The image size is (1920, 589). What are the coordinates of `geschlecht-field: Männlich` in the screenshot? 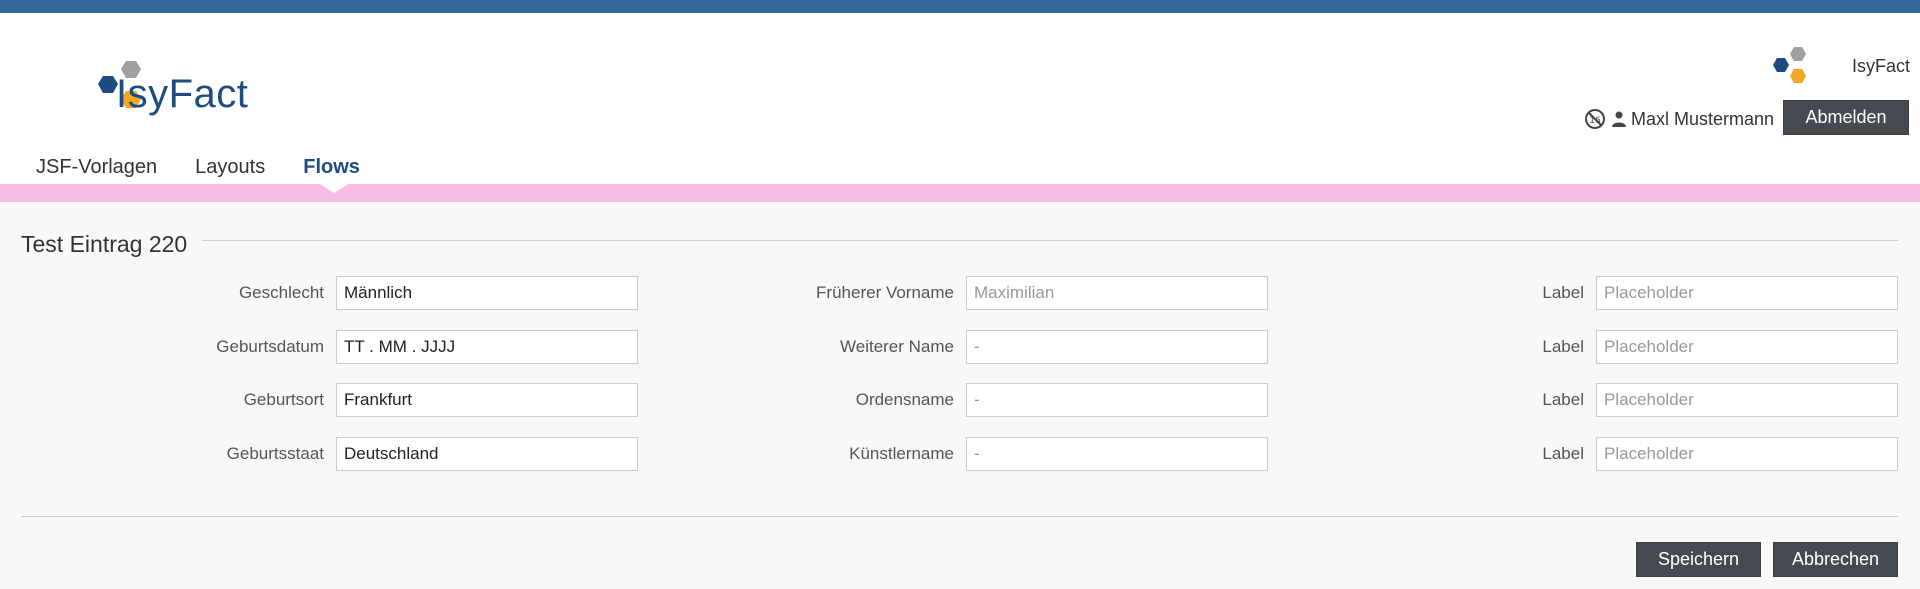 It's located at (487, 293).